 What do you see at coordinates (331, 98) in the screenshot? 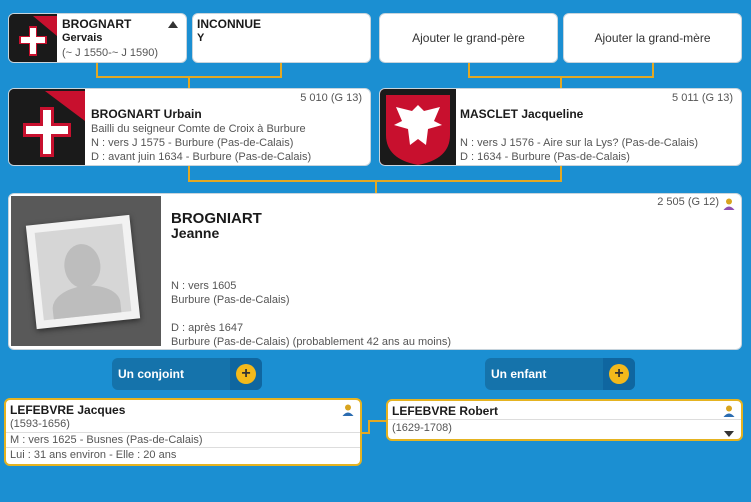
I see `sosa-number: 5 010 (G 13)` at bounding box center [331, 98].